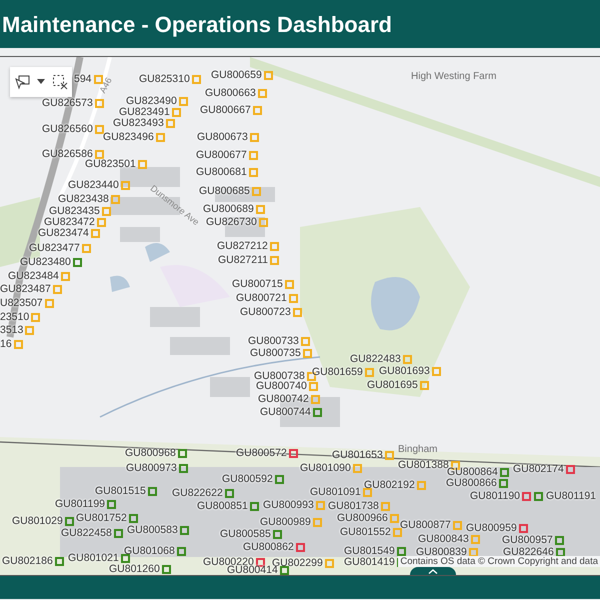 The height and width of the screenshot is (600, 600). Describe the element at coordinates (151, 468) in the screenshot. I see `asset-label: GU800973` at that location.